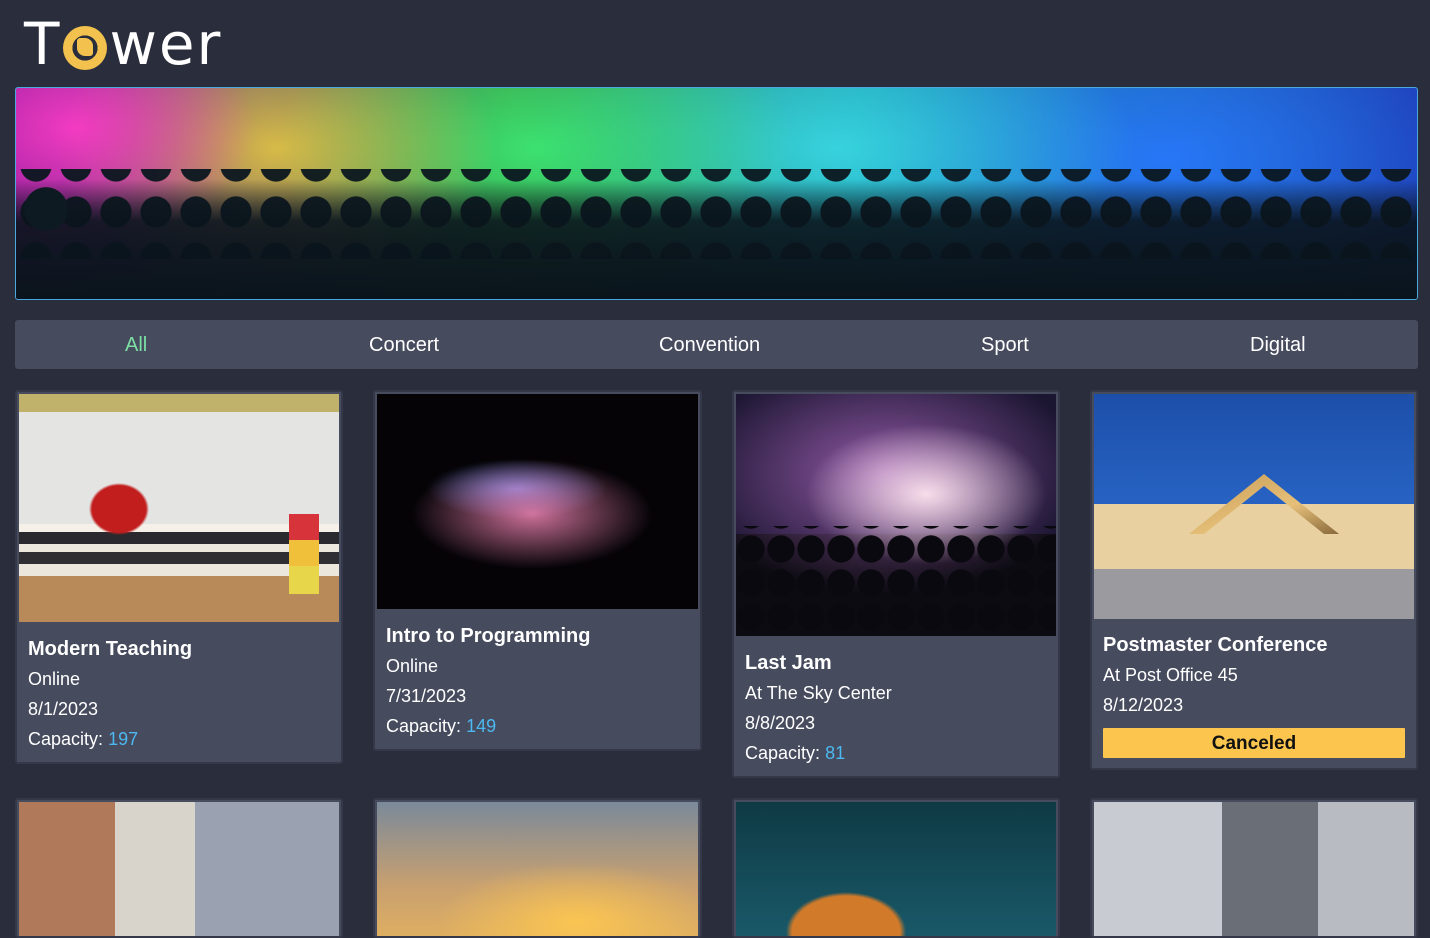 The image size is (1430, 938). I want to click on event-date: 8/1/2023, so click(63, 709).